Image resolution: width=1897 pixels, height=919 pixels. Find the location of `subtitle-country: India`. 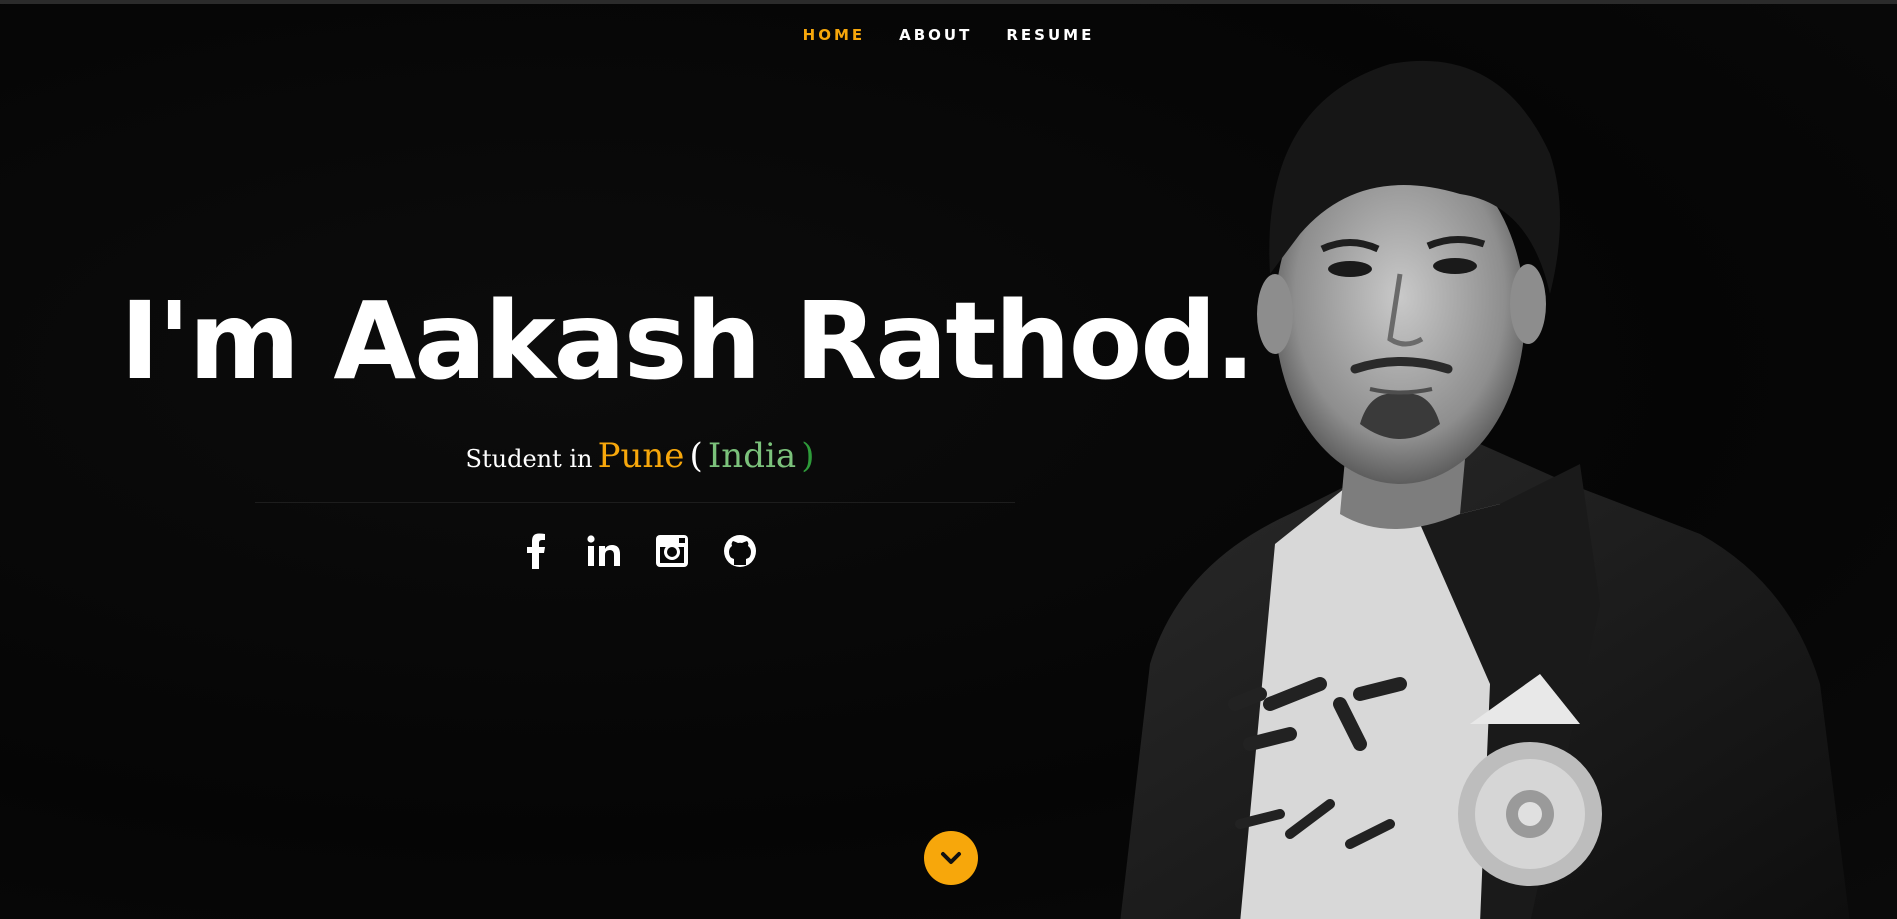

subtitle-country: India is located at coordinates (752, 456).